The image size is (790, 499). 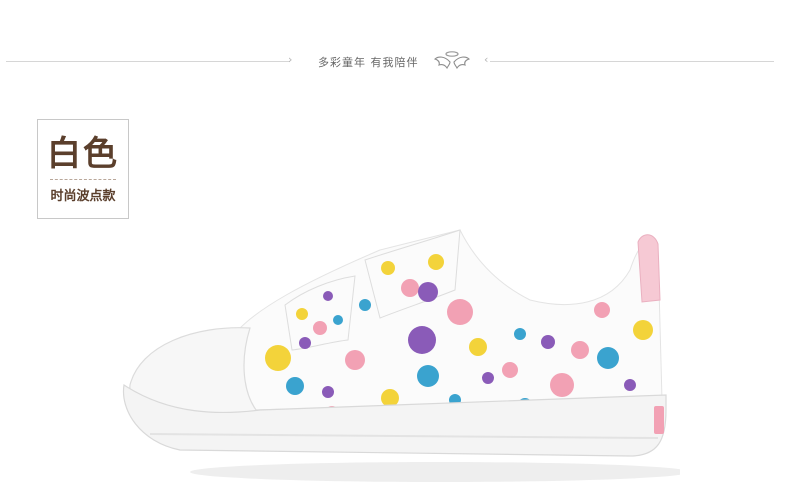 What do you see at coordinates (148, 61) in the screenshot?
I see `header-line-left` at bounding box center [148, 61].